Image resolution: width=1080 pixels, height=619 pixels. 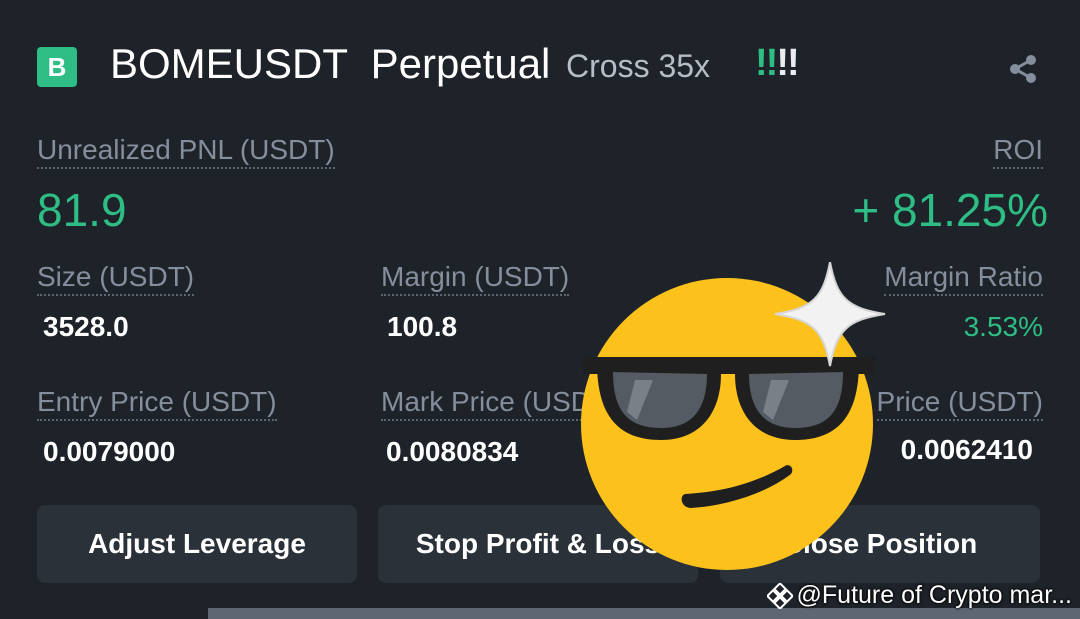 What do you see at coordinates (109, 451) in the screenshot?
I see `entry-price-value: 0.0079000` at bounding box center [109, 451].